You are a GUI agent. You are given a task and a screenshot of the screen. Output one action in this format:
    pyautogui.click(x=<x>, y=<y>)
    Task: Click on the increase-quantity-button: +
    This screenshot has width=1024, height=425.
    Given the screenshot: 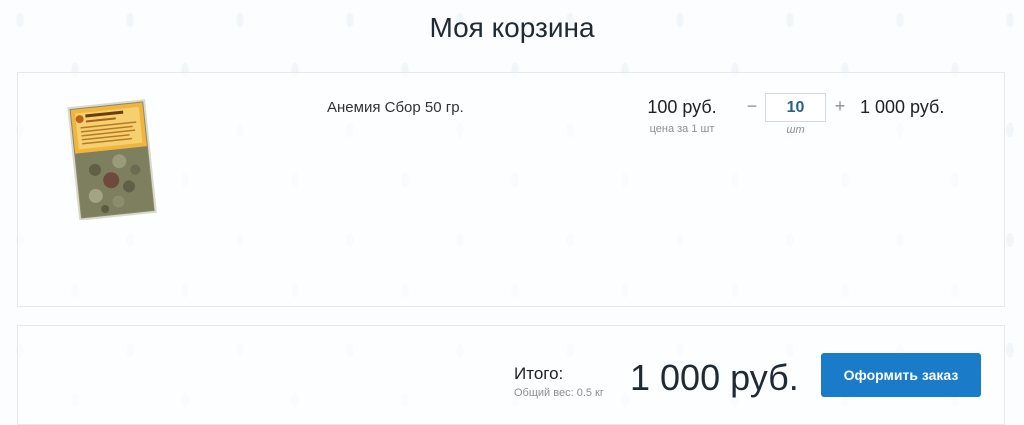 What is the action you would take?
    pyautogui.click(x=840, y=106)
    